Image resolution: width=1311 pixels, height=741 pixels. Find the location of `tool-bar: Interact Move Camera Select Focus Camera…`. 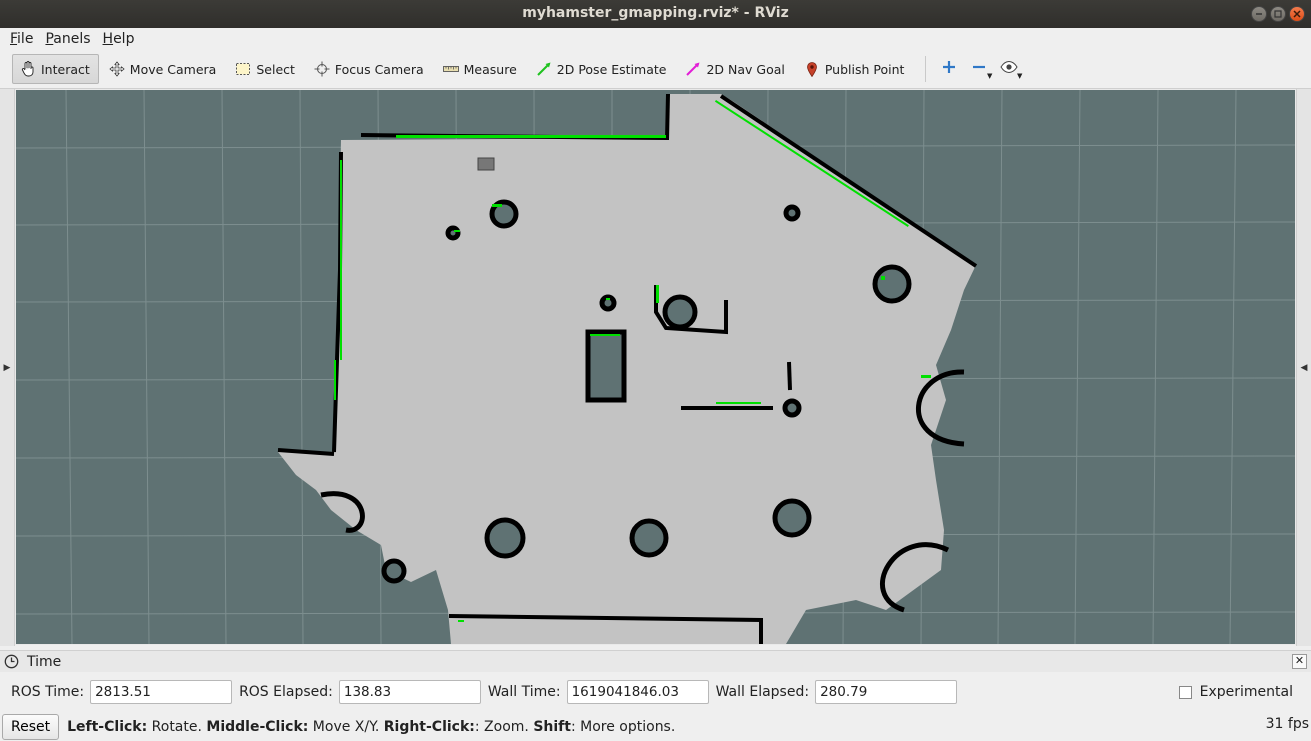

tool-bar: Interact Move Camera Select Focus Camera… is located at coordinates (655, 69).